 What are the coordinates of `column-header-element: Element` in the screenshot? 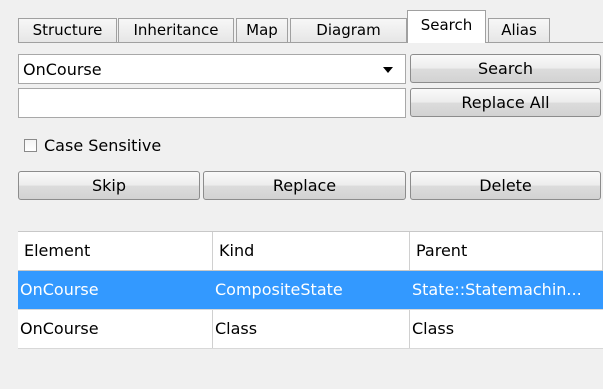 It's located at (115, 251).